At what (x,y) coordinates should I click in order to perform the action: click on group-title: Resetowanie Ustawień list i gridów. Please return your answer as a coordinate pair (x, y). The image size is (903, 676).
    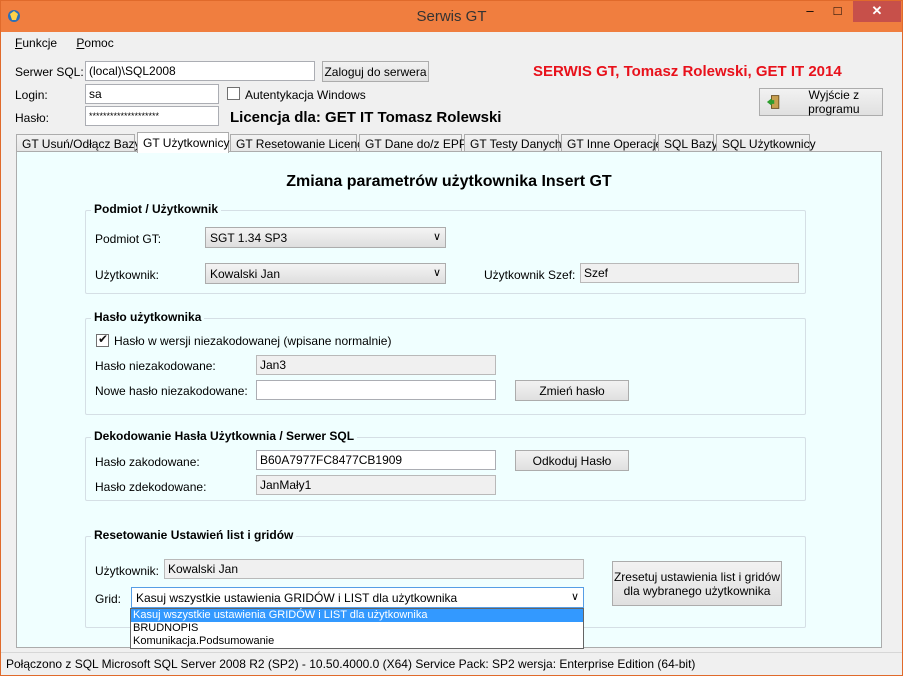
    Looking at the image, I should click on (194, 535).